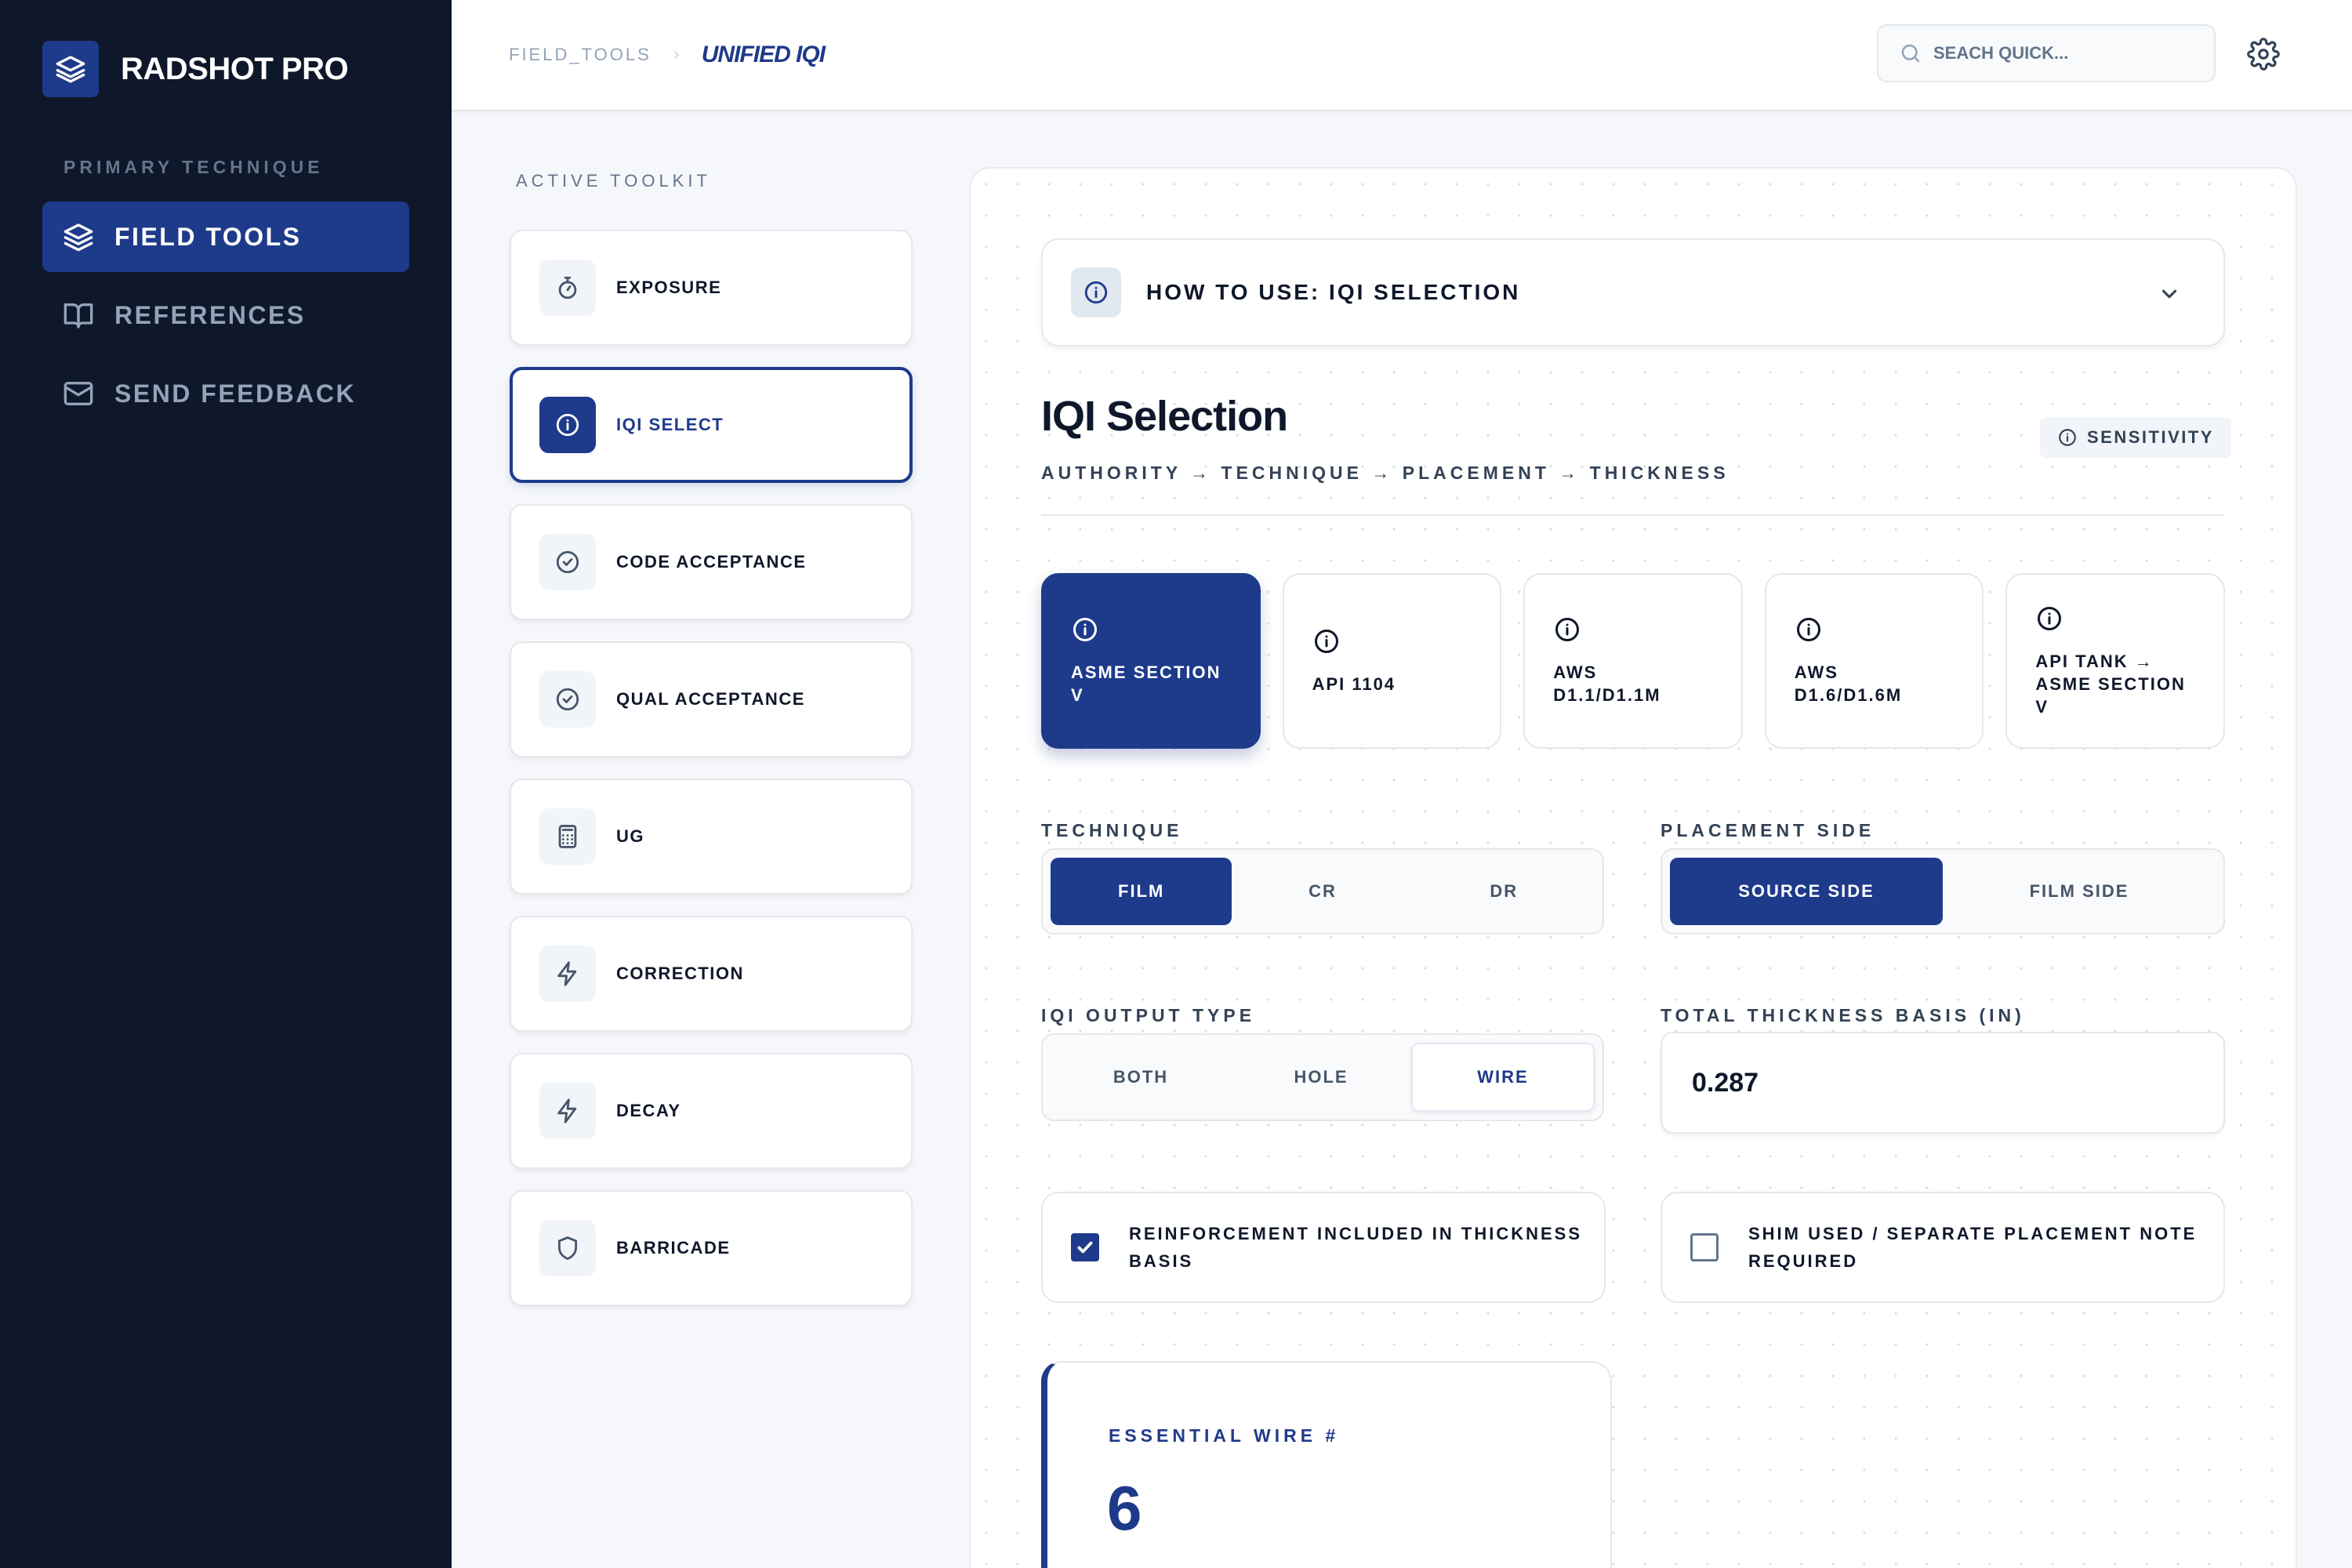  Describe the element at coordinates (235, 393) in the screenshot. I see `sidebar-item-label: SEND FEEDBACK` at that location.